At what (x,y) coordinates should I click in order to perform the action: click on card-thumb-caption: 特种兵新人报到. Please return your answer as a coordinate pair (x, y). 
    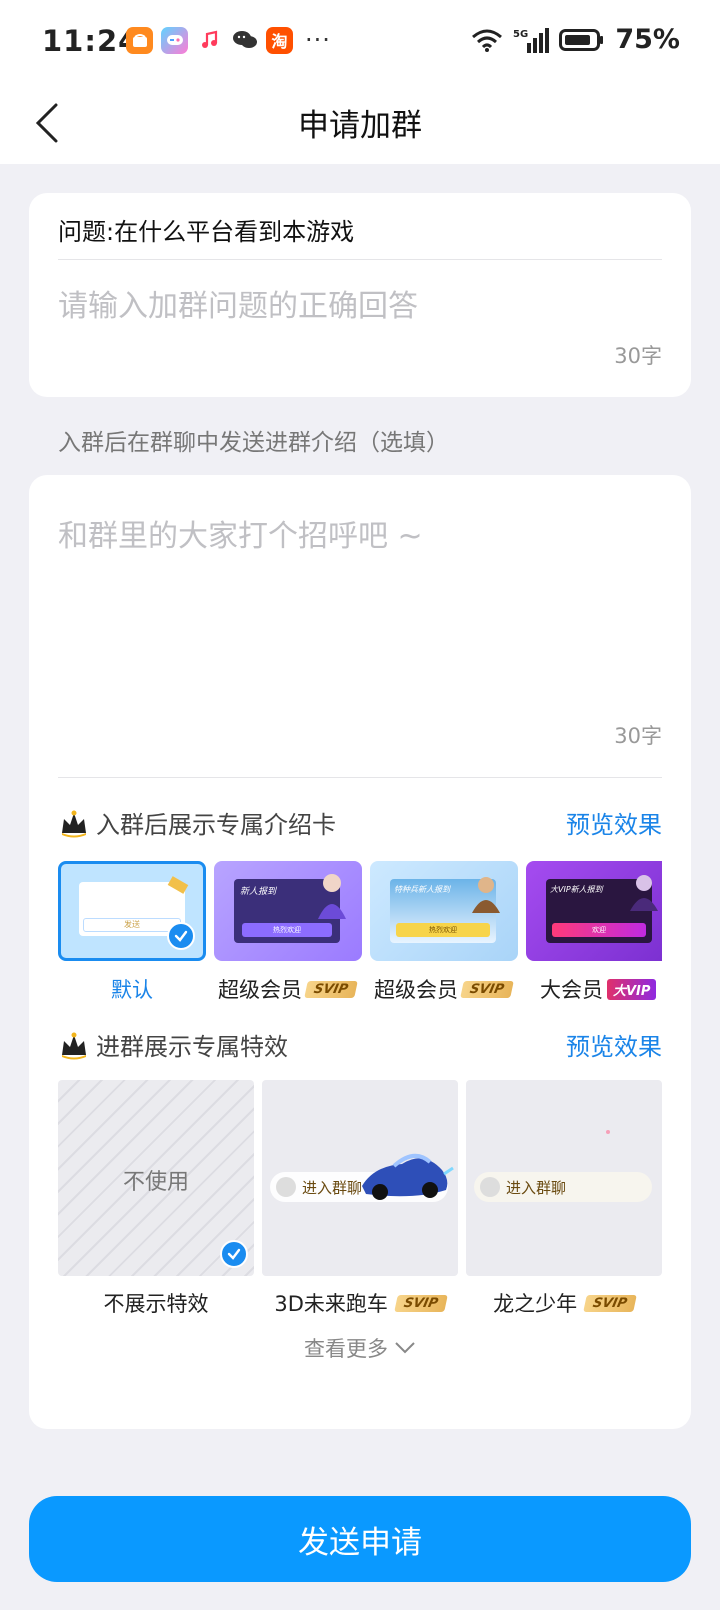
    Looking at the image, I should click on (422, 889).